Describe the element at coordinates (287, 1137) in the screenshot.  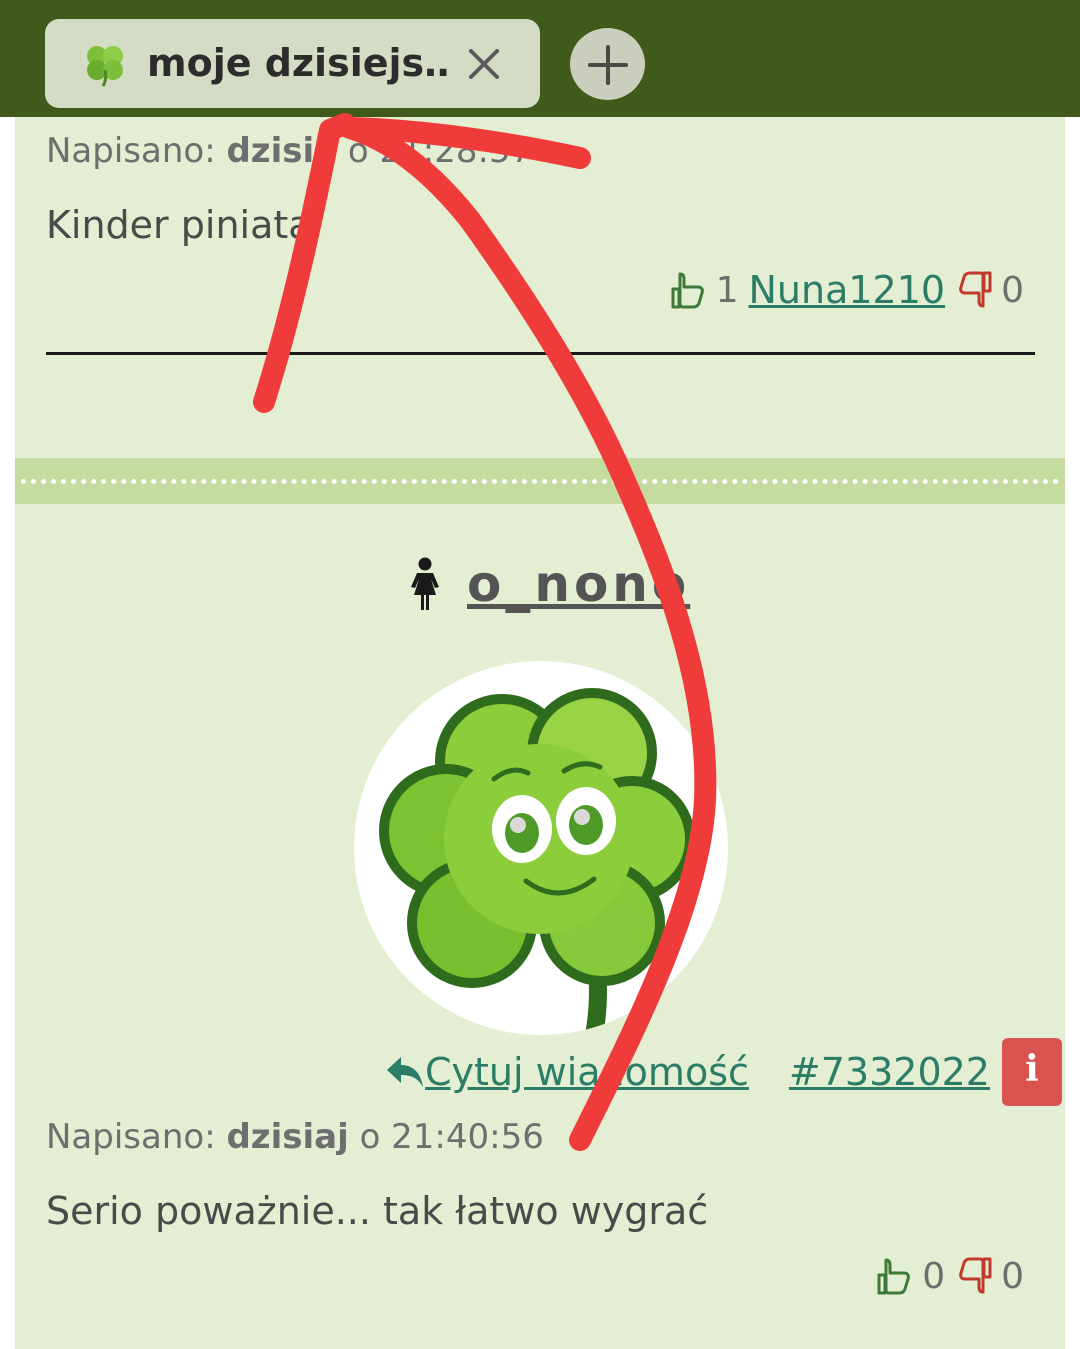
I see `post-author: dzisiaj` at that location.